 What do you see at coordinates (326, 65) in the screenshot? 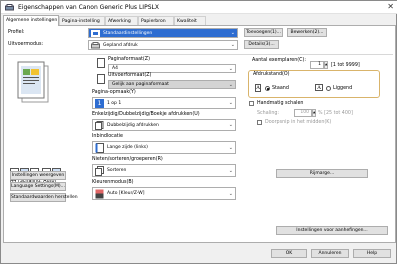
I see `copies-stepper: ▲` at bounding box center [326, 65].